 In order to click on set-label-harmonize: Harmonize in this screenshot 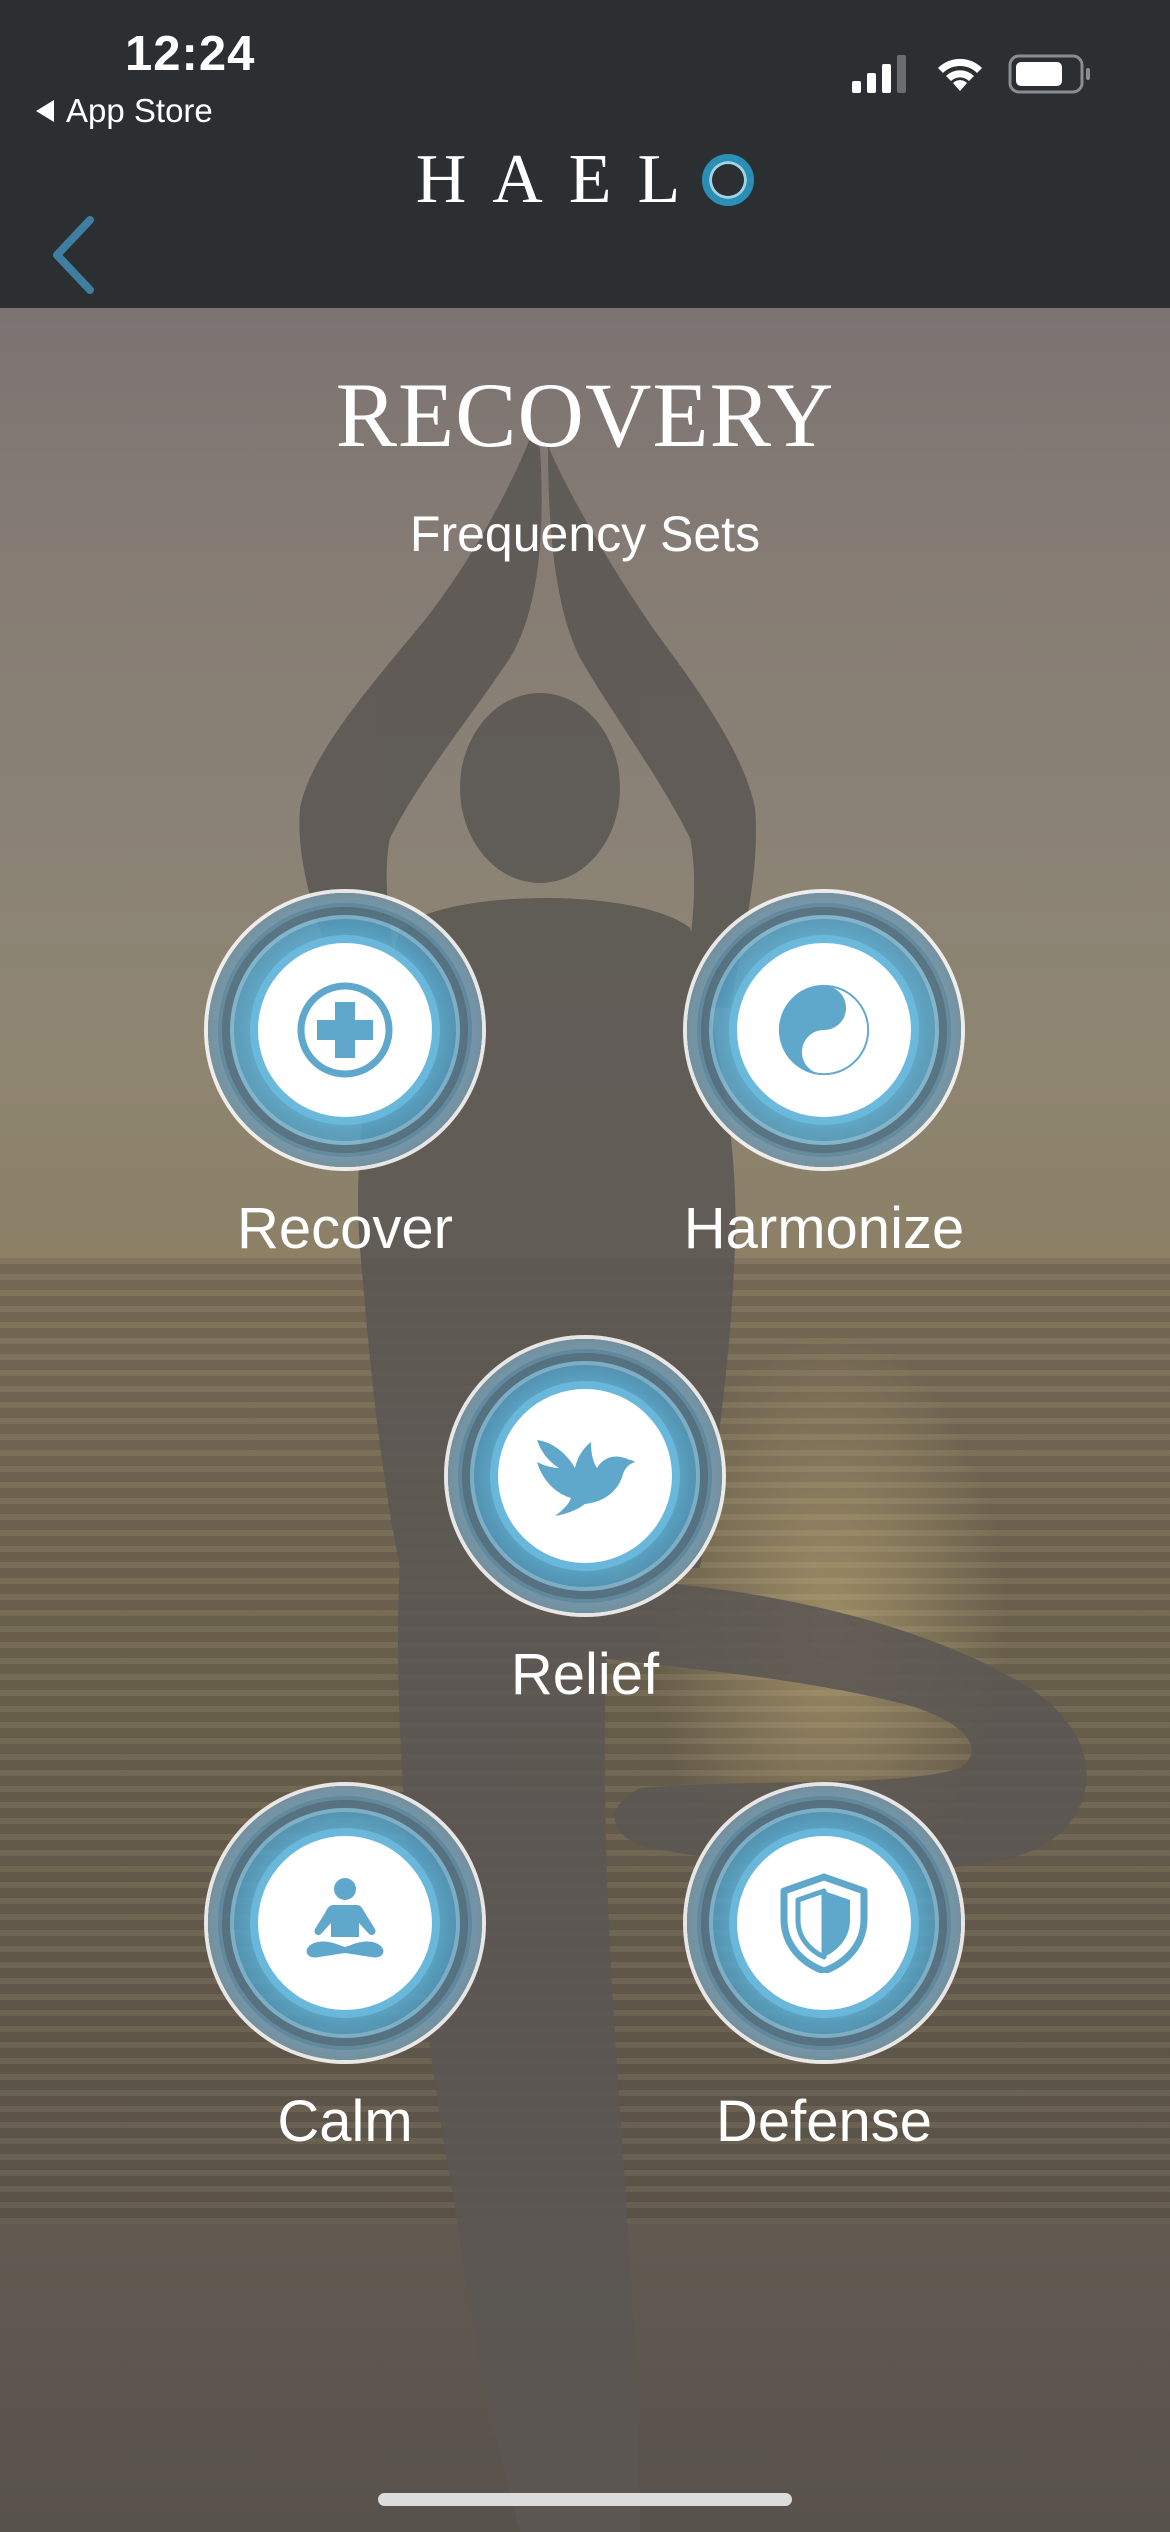, I will do `click(824, 1228)`.